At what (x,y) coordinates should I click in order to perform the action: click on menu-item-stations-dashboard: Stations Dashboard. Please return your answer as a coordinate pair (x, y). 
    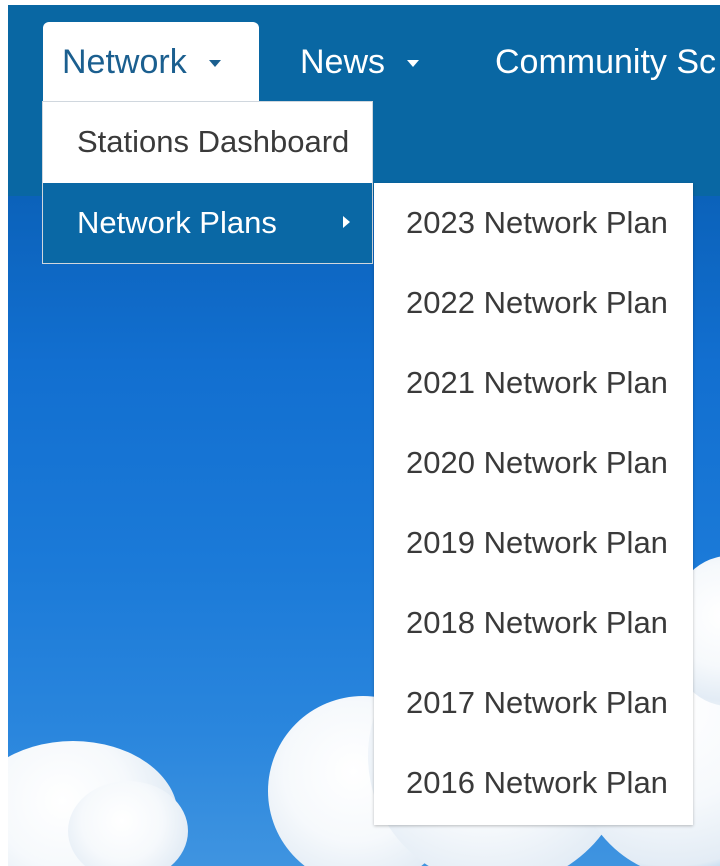
    Looking at the image, I should click on (207, 142).